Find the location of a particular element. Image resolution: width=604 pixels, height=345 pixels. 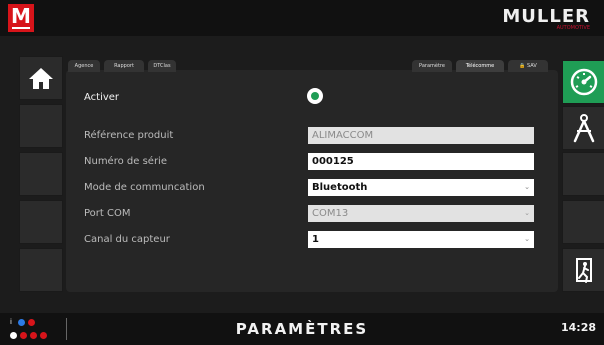

speedometer-button is located at coordinates (583, 82).